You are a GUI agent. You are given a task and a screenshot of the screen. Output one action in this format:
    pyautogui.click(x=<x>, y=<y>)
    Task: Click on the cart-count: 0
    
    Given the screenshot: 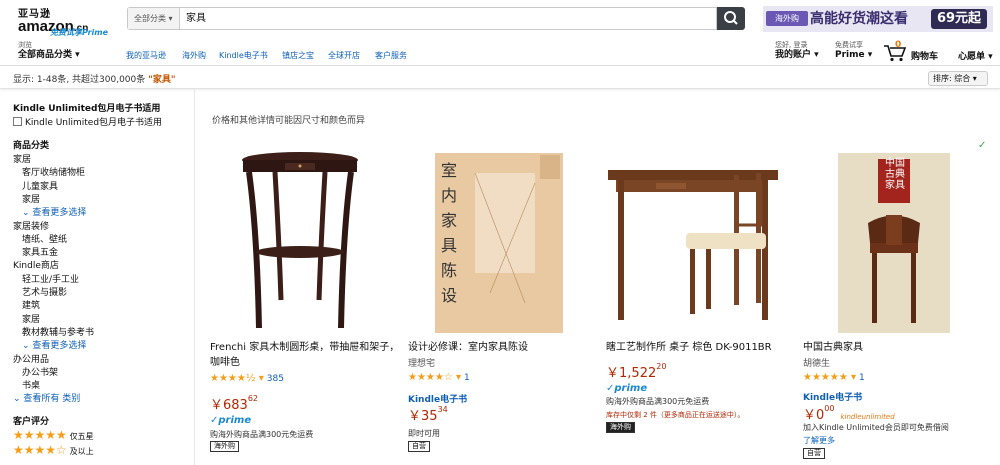 What is the action you would take?
    pyautogui.click(x=898, y=45)
    